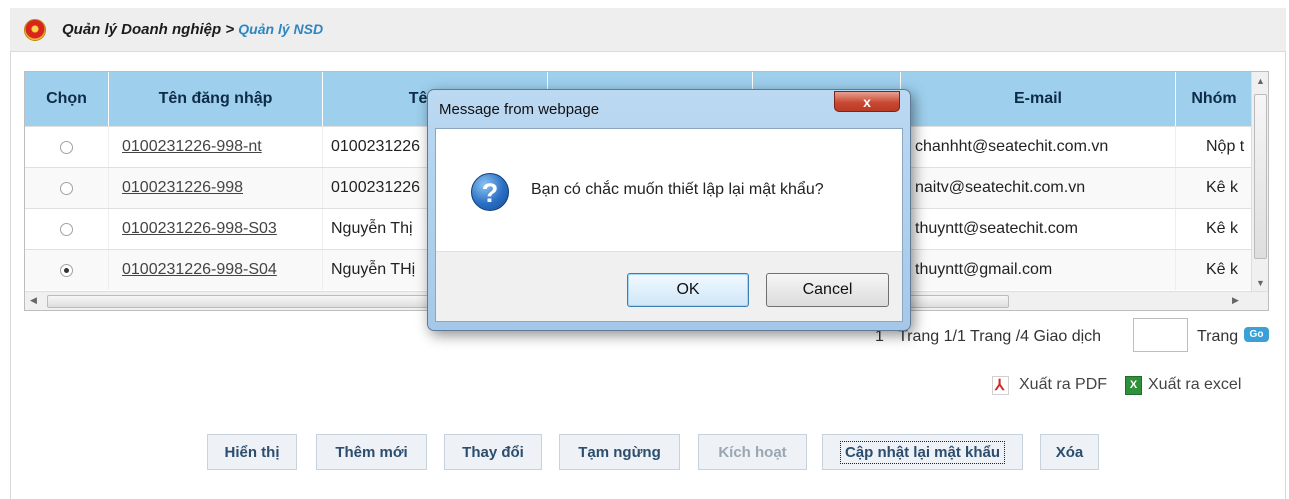  I want to click on row-radio-selected, so click(66, 270).